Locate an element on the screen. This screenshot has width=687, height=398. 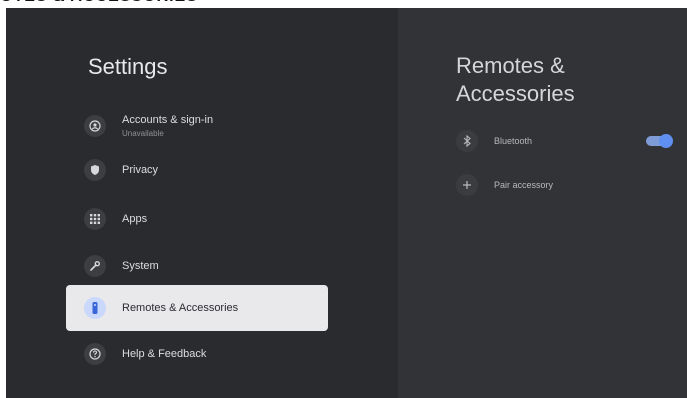
top-caption: OTES & ACCESSORIES is located at coordinates (150, 4).